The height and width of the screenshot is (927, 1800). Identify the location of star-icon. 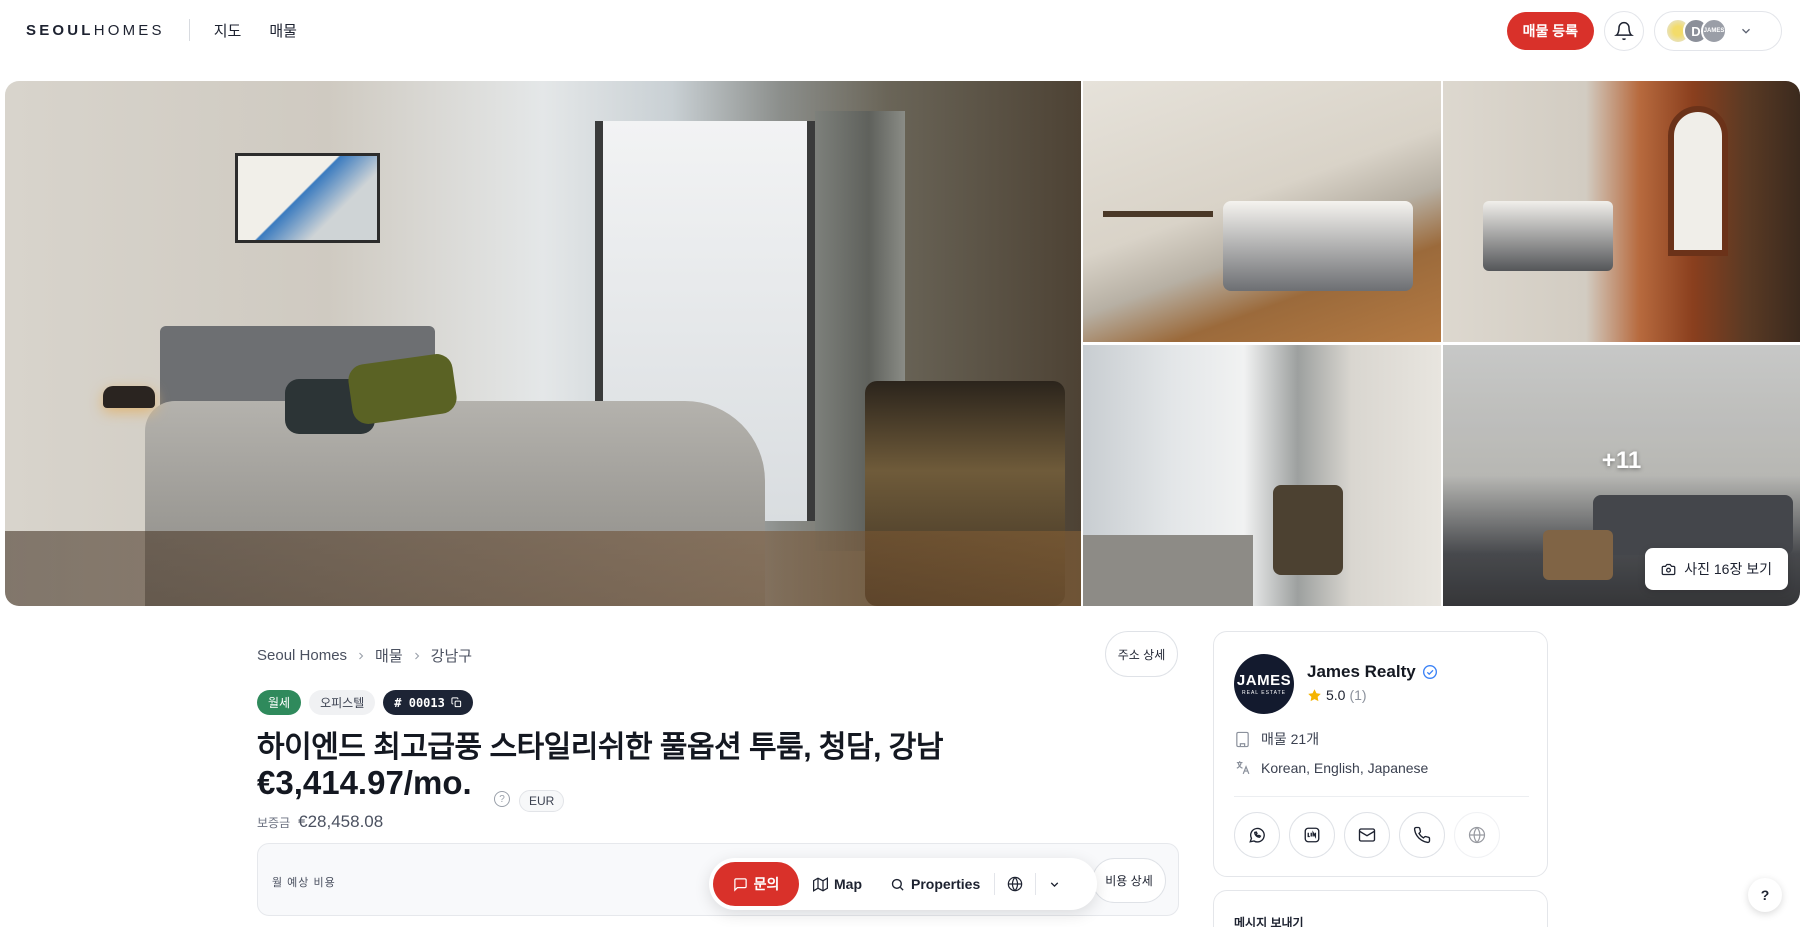
(1314, 694).